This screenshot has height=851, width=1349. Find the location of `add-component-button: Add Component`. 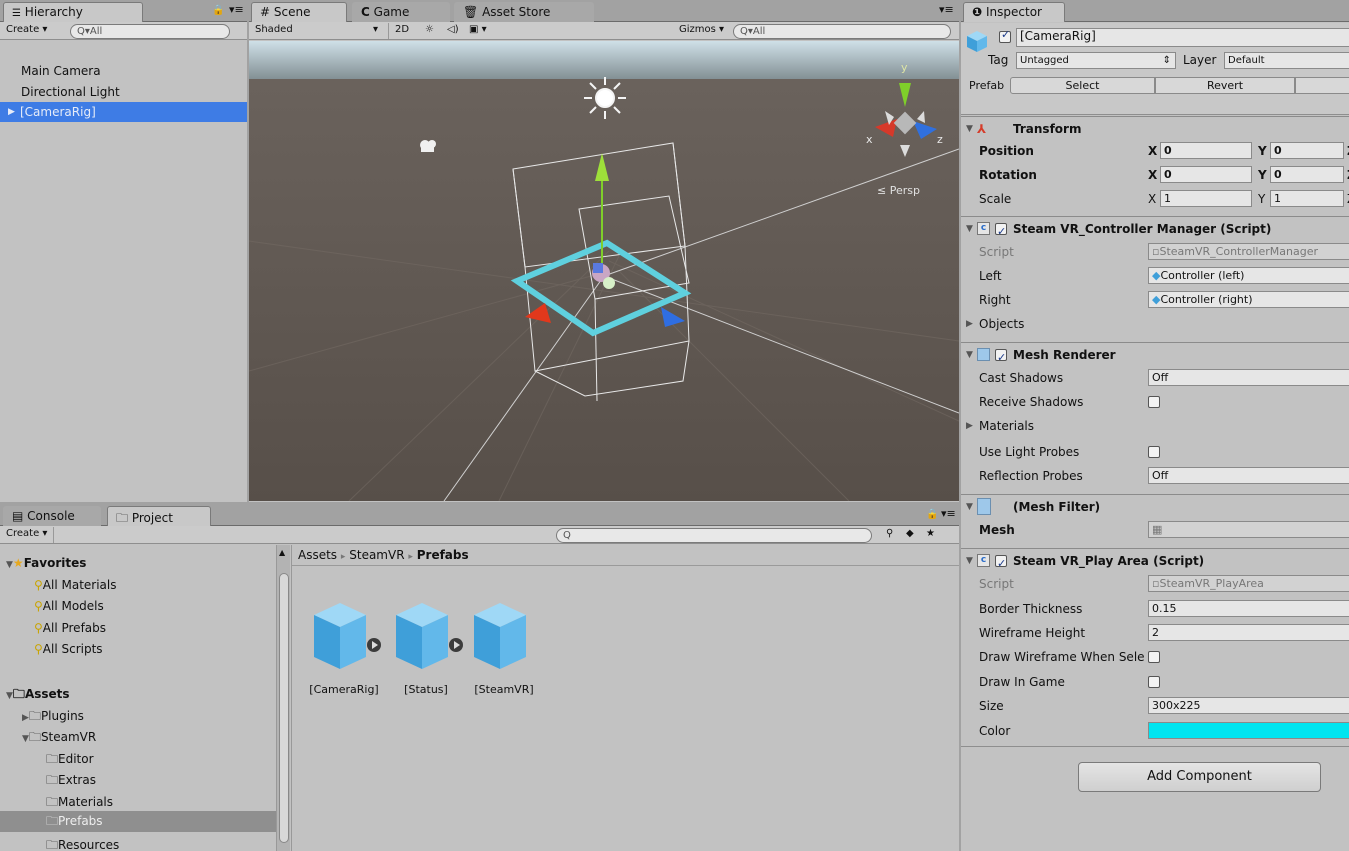

add-component-button: Add Component is located at coordinates (1199, 777).